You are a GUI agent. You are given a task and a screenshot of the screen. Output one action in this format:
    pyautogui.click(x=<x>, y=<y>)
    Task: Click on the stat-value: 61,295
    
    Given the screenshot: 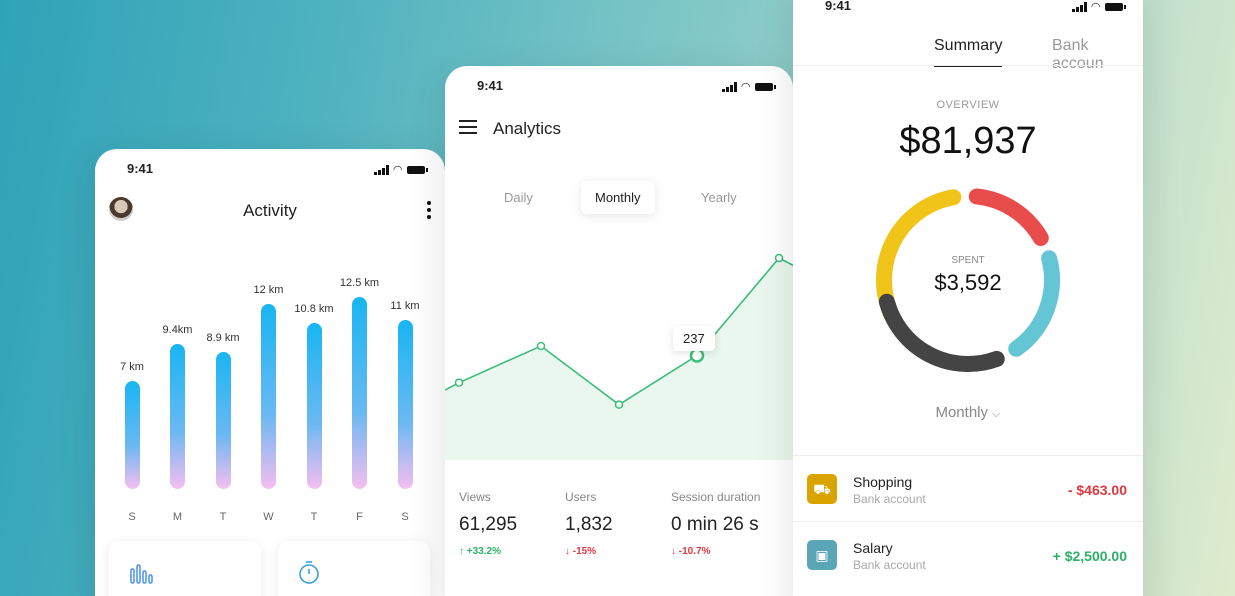 What is the action you would take?
    pyautogui.click(x=488, y=524)
    